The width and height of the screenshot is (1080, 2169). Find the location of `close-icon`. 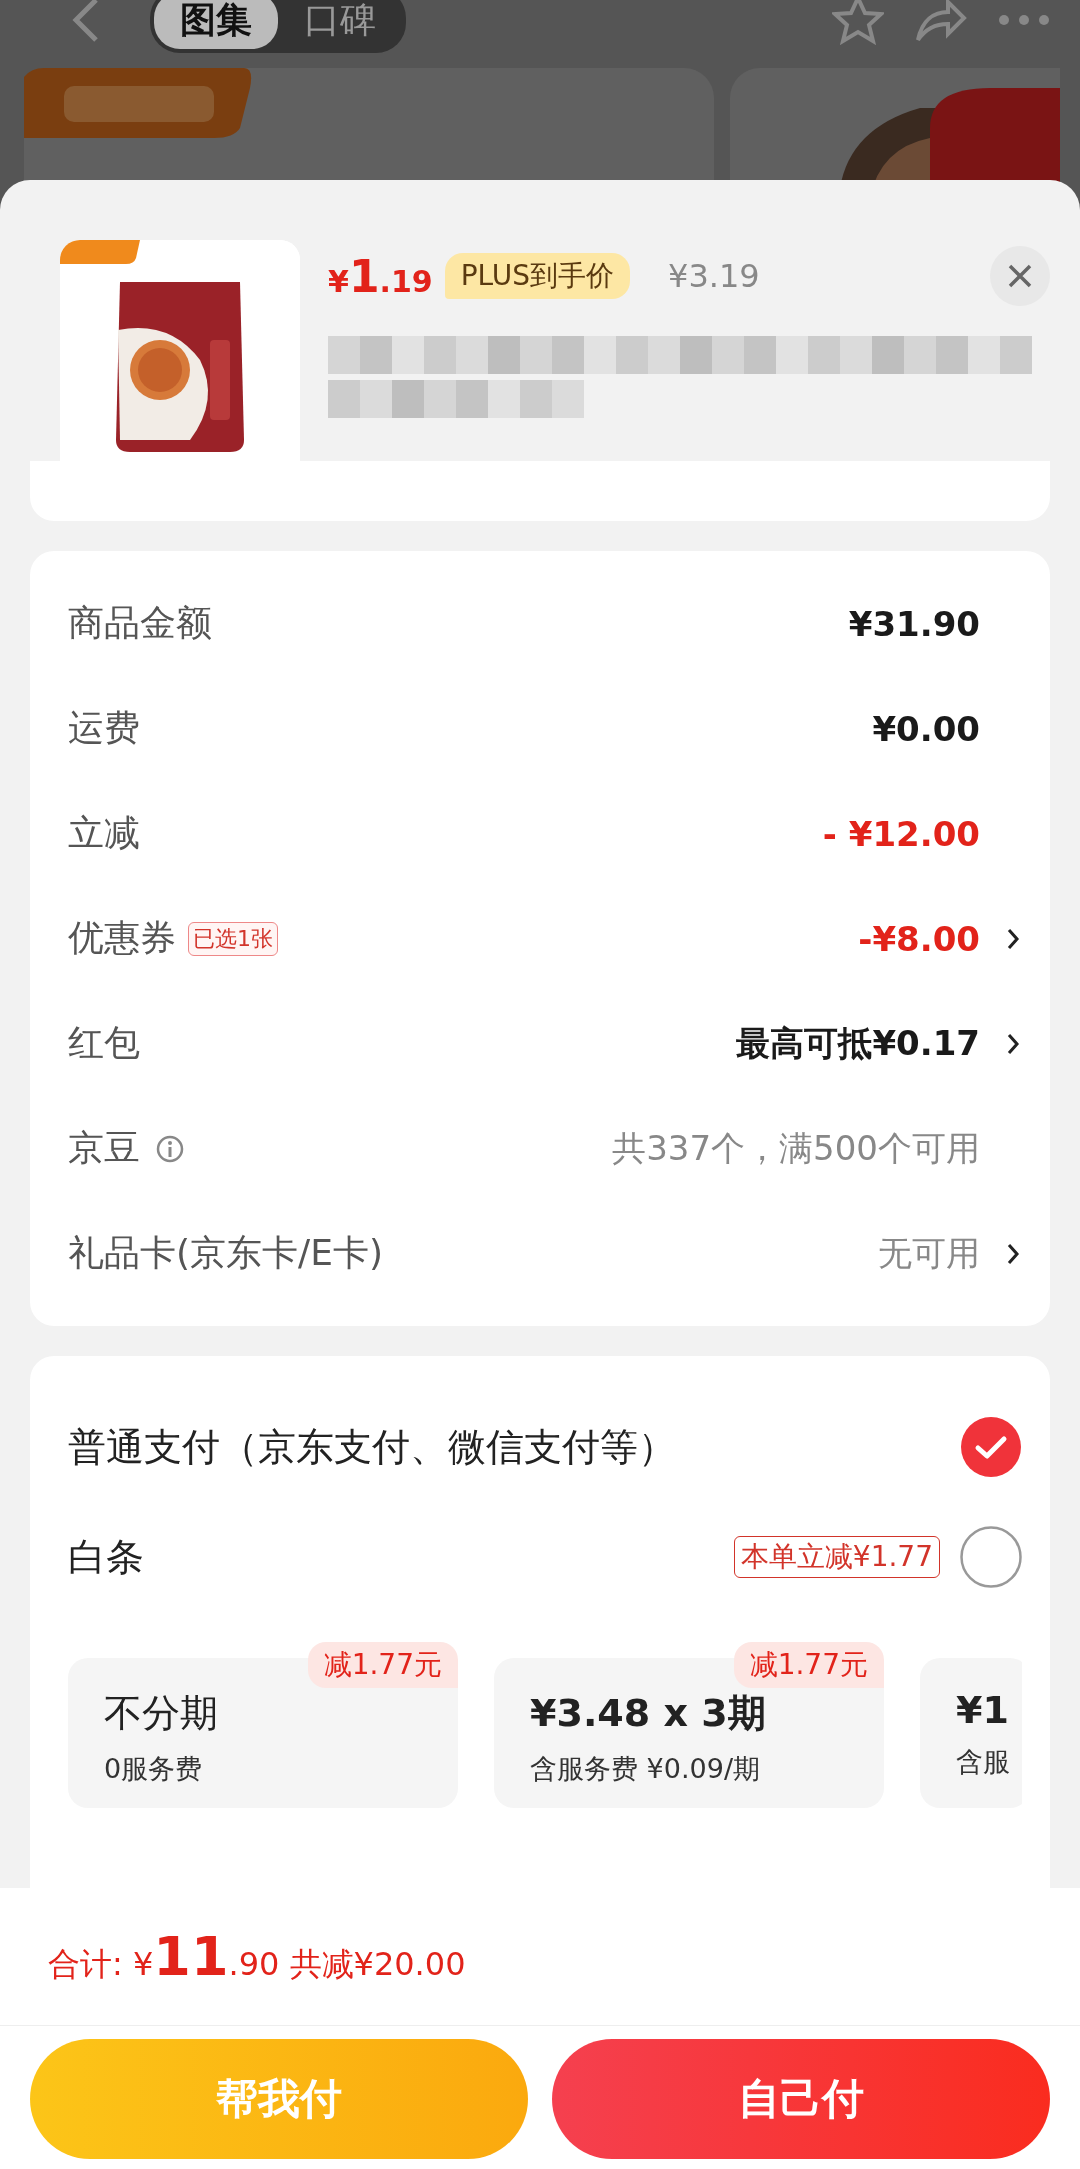

close-icon is located at coordinates (1020, 276).